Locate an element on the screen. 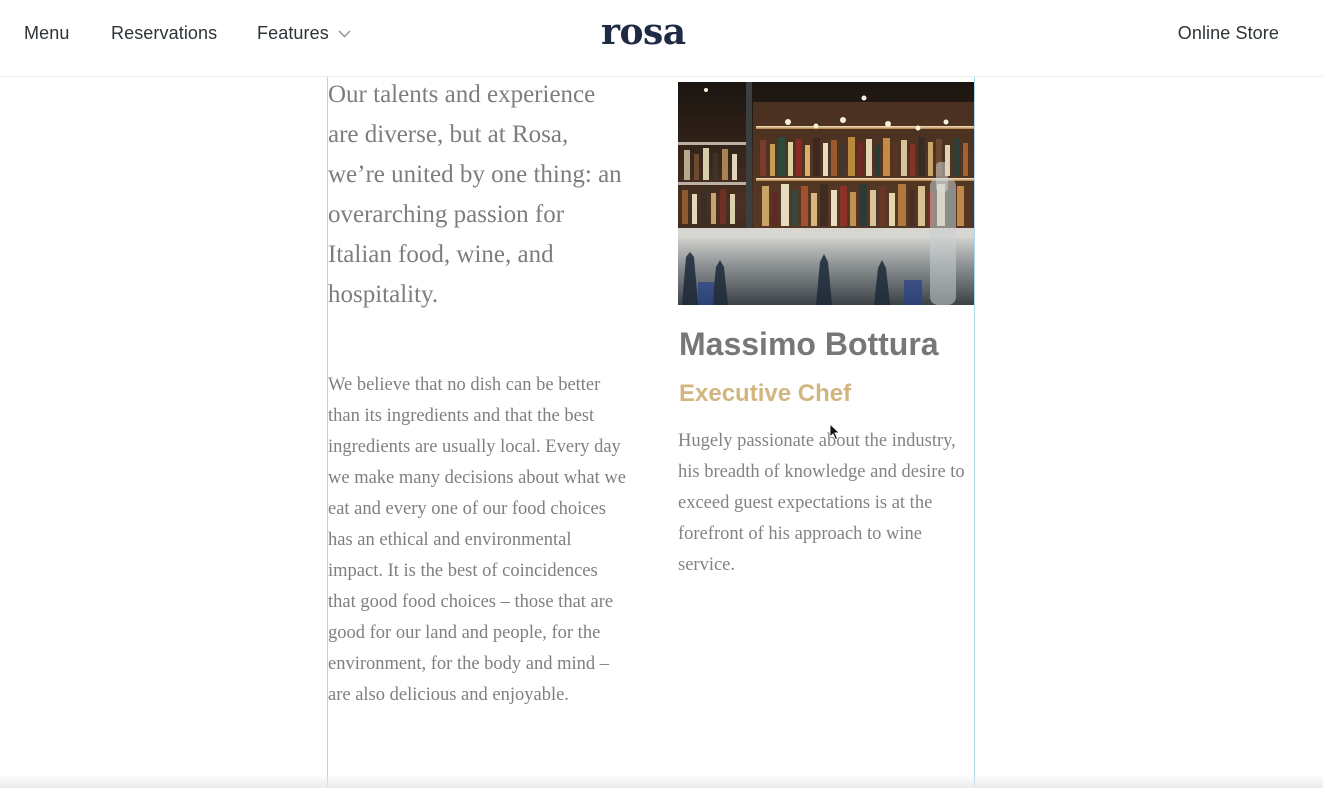 This screenshot has width=1323, height=788. nav-features-dropdown: Features is located at coordinates (304, 33).